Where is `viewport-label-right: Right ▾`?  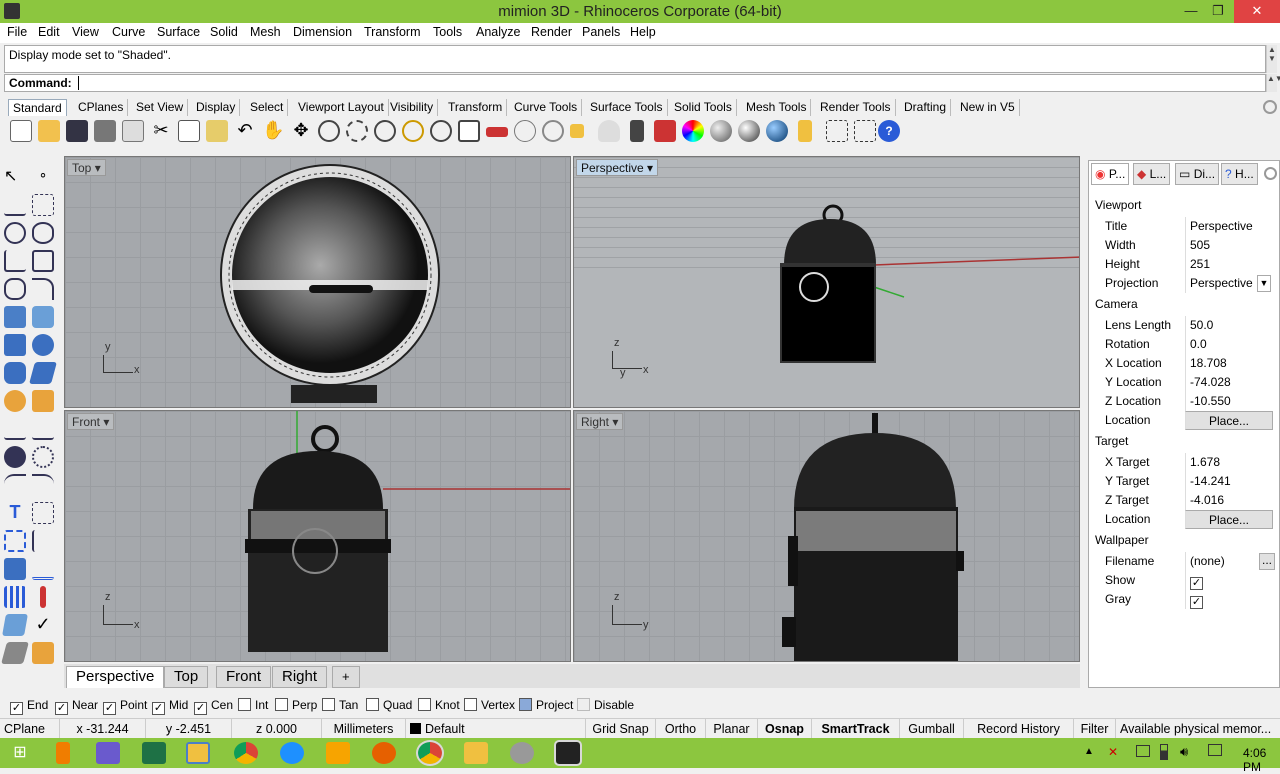 viewport-label-right: Right ▾ is located at coordinates (600, 421).